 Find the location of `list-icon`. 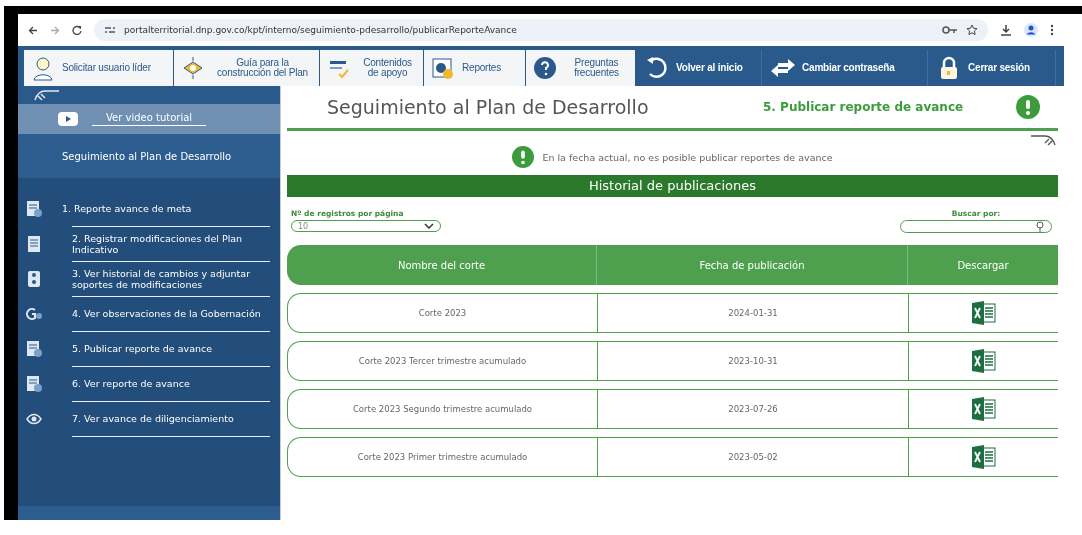

list-icon is located at coordinates (34, 244).